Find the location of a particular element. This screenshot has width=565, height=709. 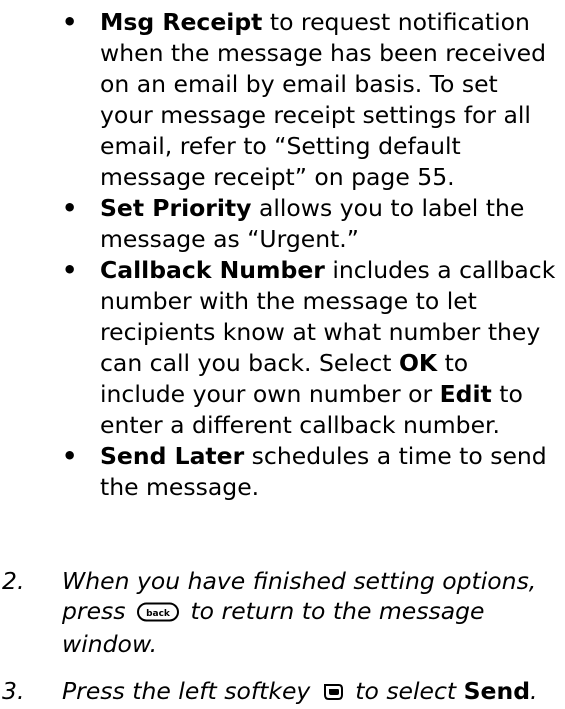

step-number: 2. is located at coordinates (13, 581).